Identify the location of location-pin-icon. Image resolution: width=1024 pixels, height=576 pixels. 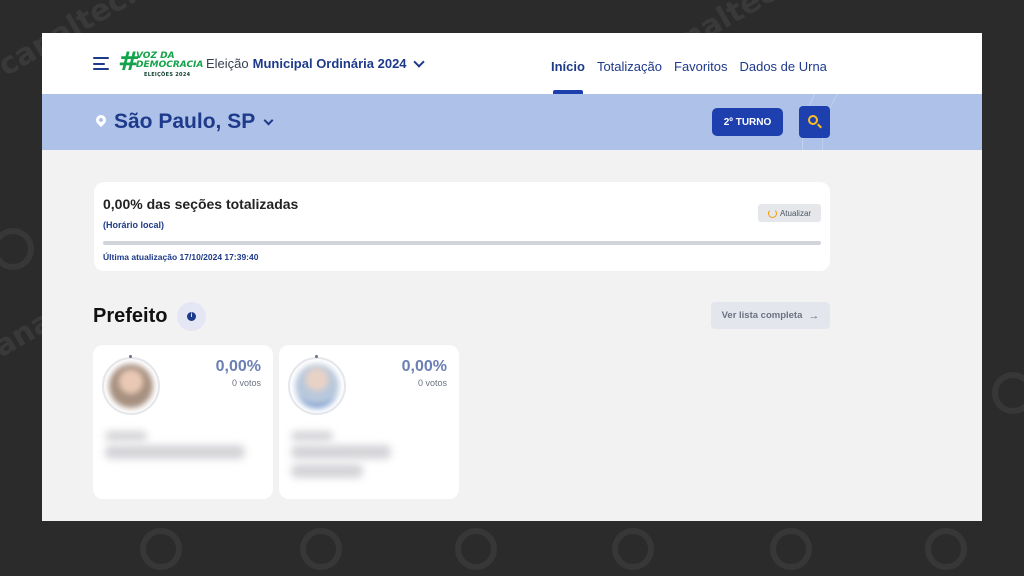
(101, 120).